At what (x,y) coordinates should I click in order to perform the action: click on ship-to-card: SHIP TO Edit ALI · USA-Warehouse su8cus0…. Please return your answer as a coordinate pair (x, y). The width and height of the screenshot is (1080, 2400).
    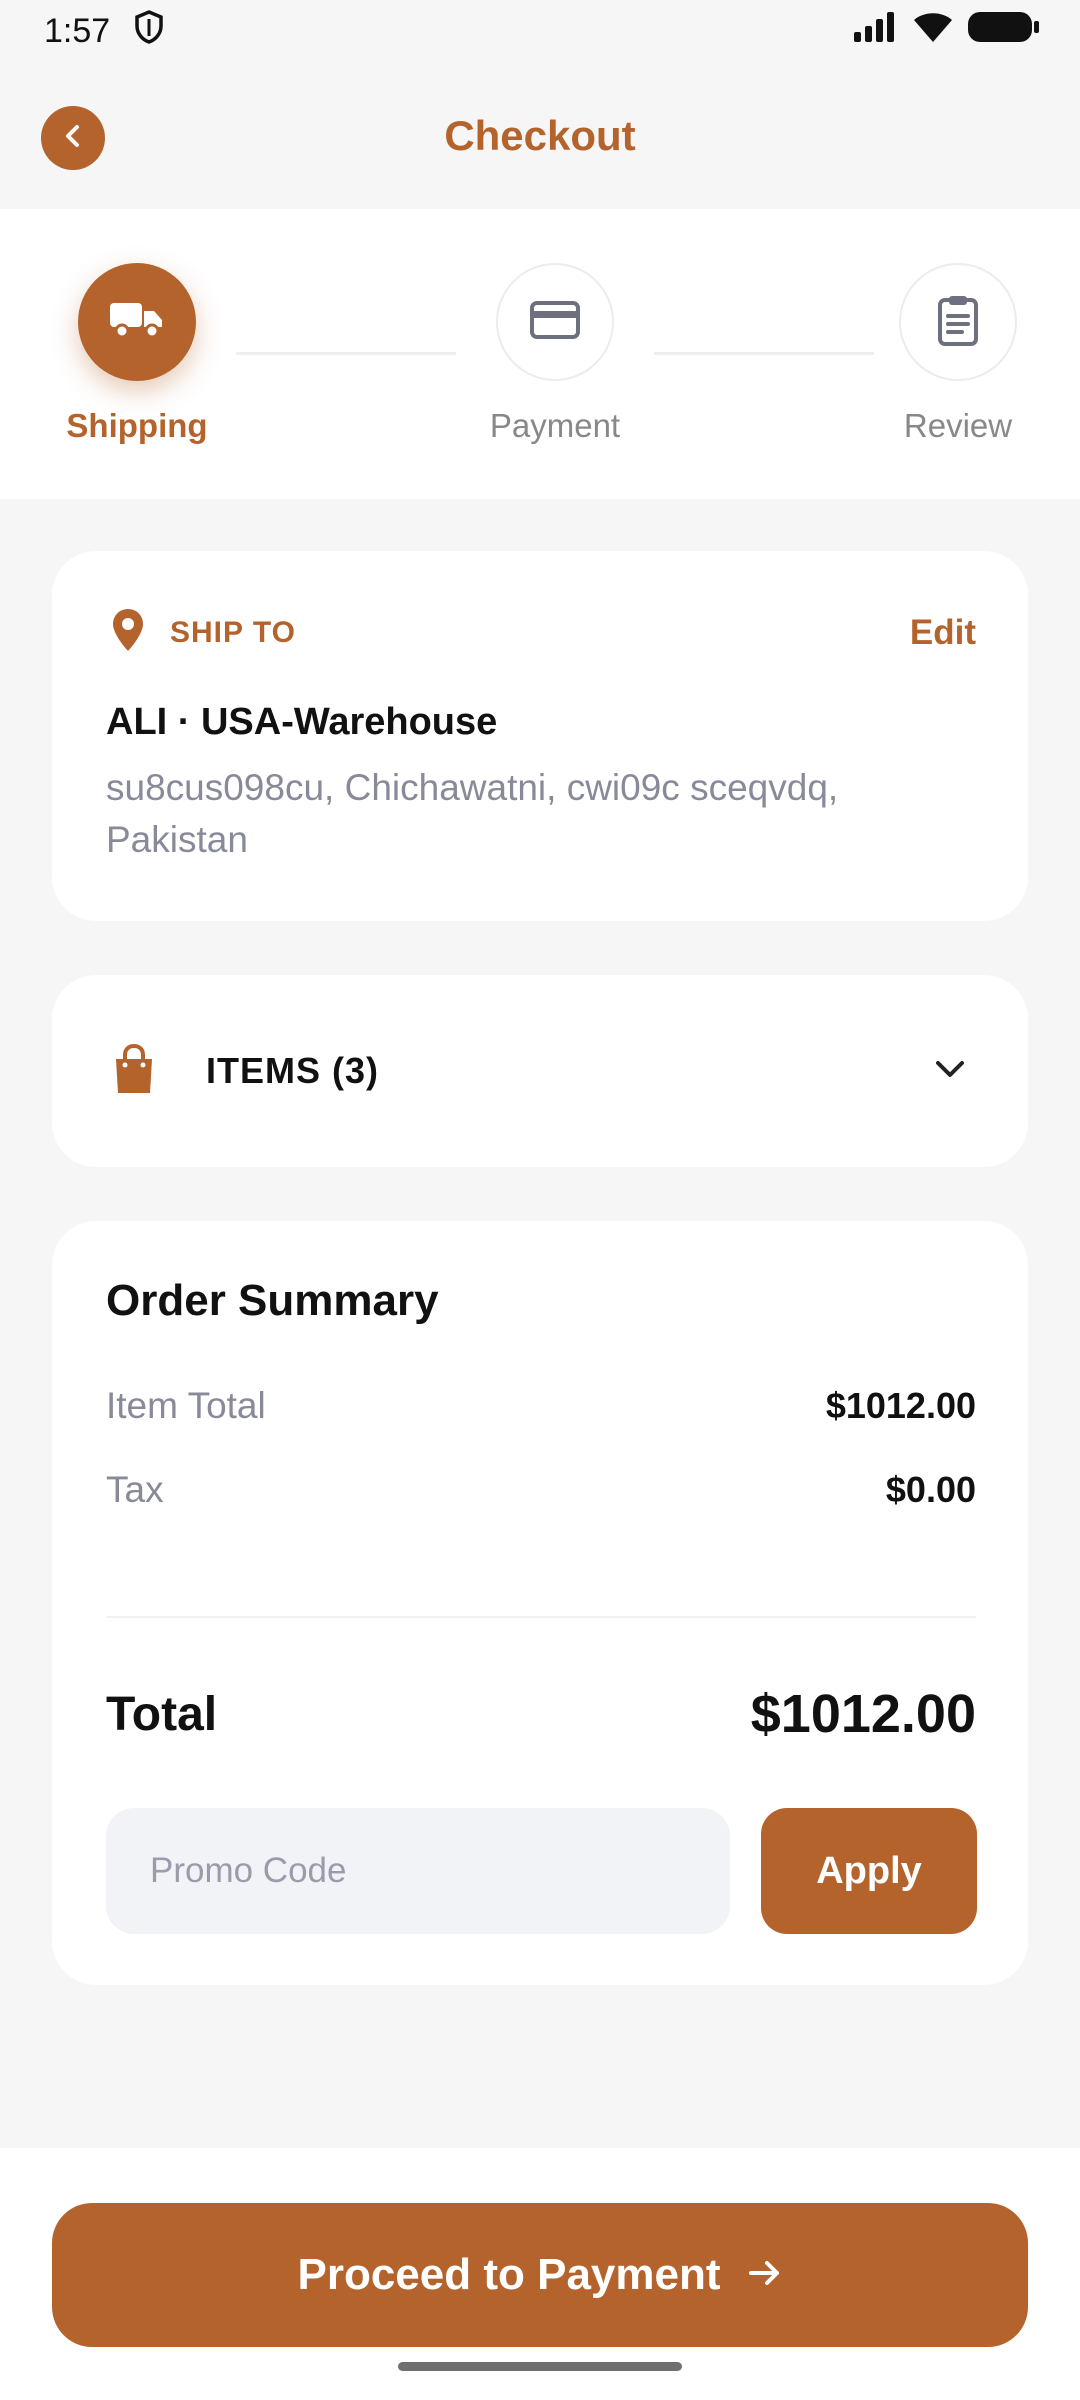
    Looking at the image, I should click on (540, 736).